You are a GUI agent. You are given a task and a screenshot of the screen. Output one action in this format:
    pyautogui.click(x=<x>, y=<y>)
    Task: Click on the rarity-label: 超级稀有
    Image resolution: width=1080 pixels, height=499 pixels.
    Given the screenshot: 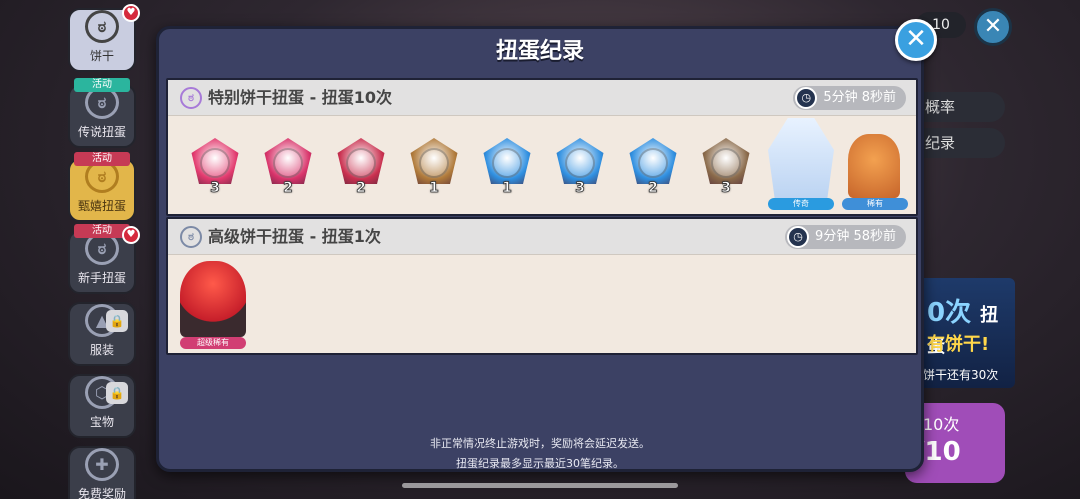 What is the action you would take?
    pyautogui.click(x=213, y=343)
    